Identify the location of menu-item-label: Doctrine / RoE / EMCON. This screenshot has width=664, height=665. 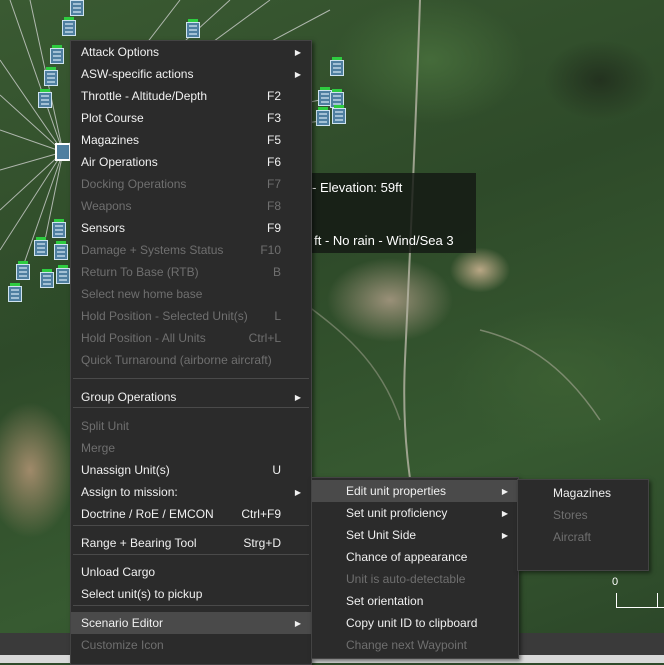
(147, 514).